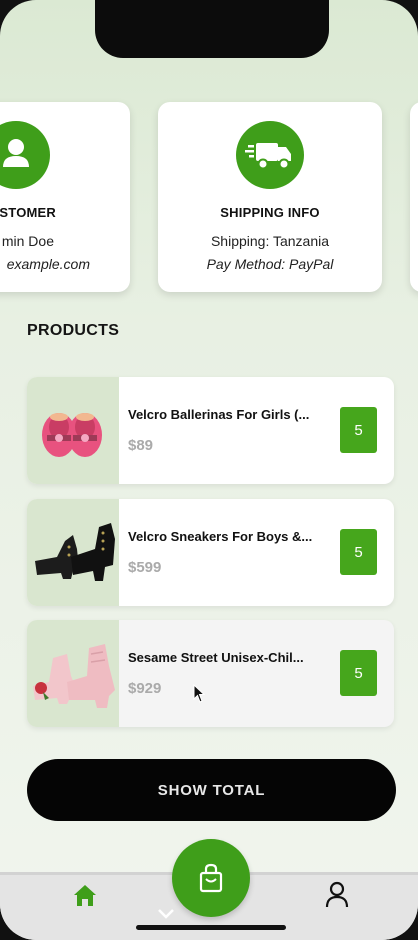 The width and height of the screenshot is (418, 940). What do you see at coordinates (73, 430) in the screenshot?
I see `product-image-pink-ballerina-shoes` at bounding box center [73, 430].